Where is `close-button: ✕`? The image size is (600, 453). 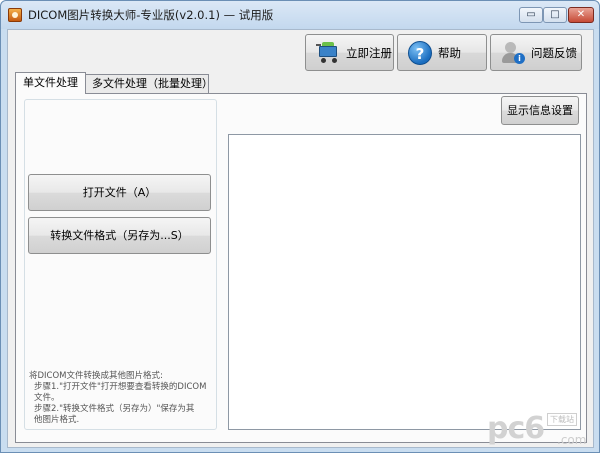 close-button: ✕ is located at coordinates (581, 15).